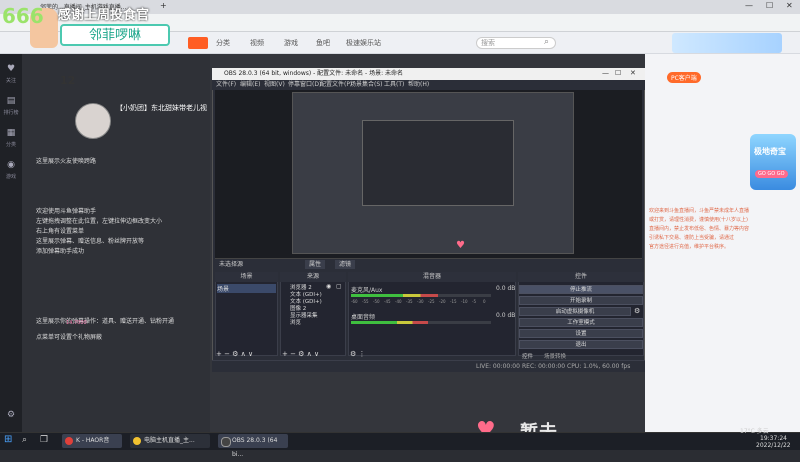 The image size is (800, 462). Describe the element at coordinates (10, 81) in the screenshot. I see `rail-label-follow: 关注` at that location.